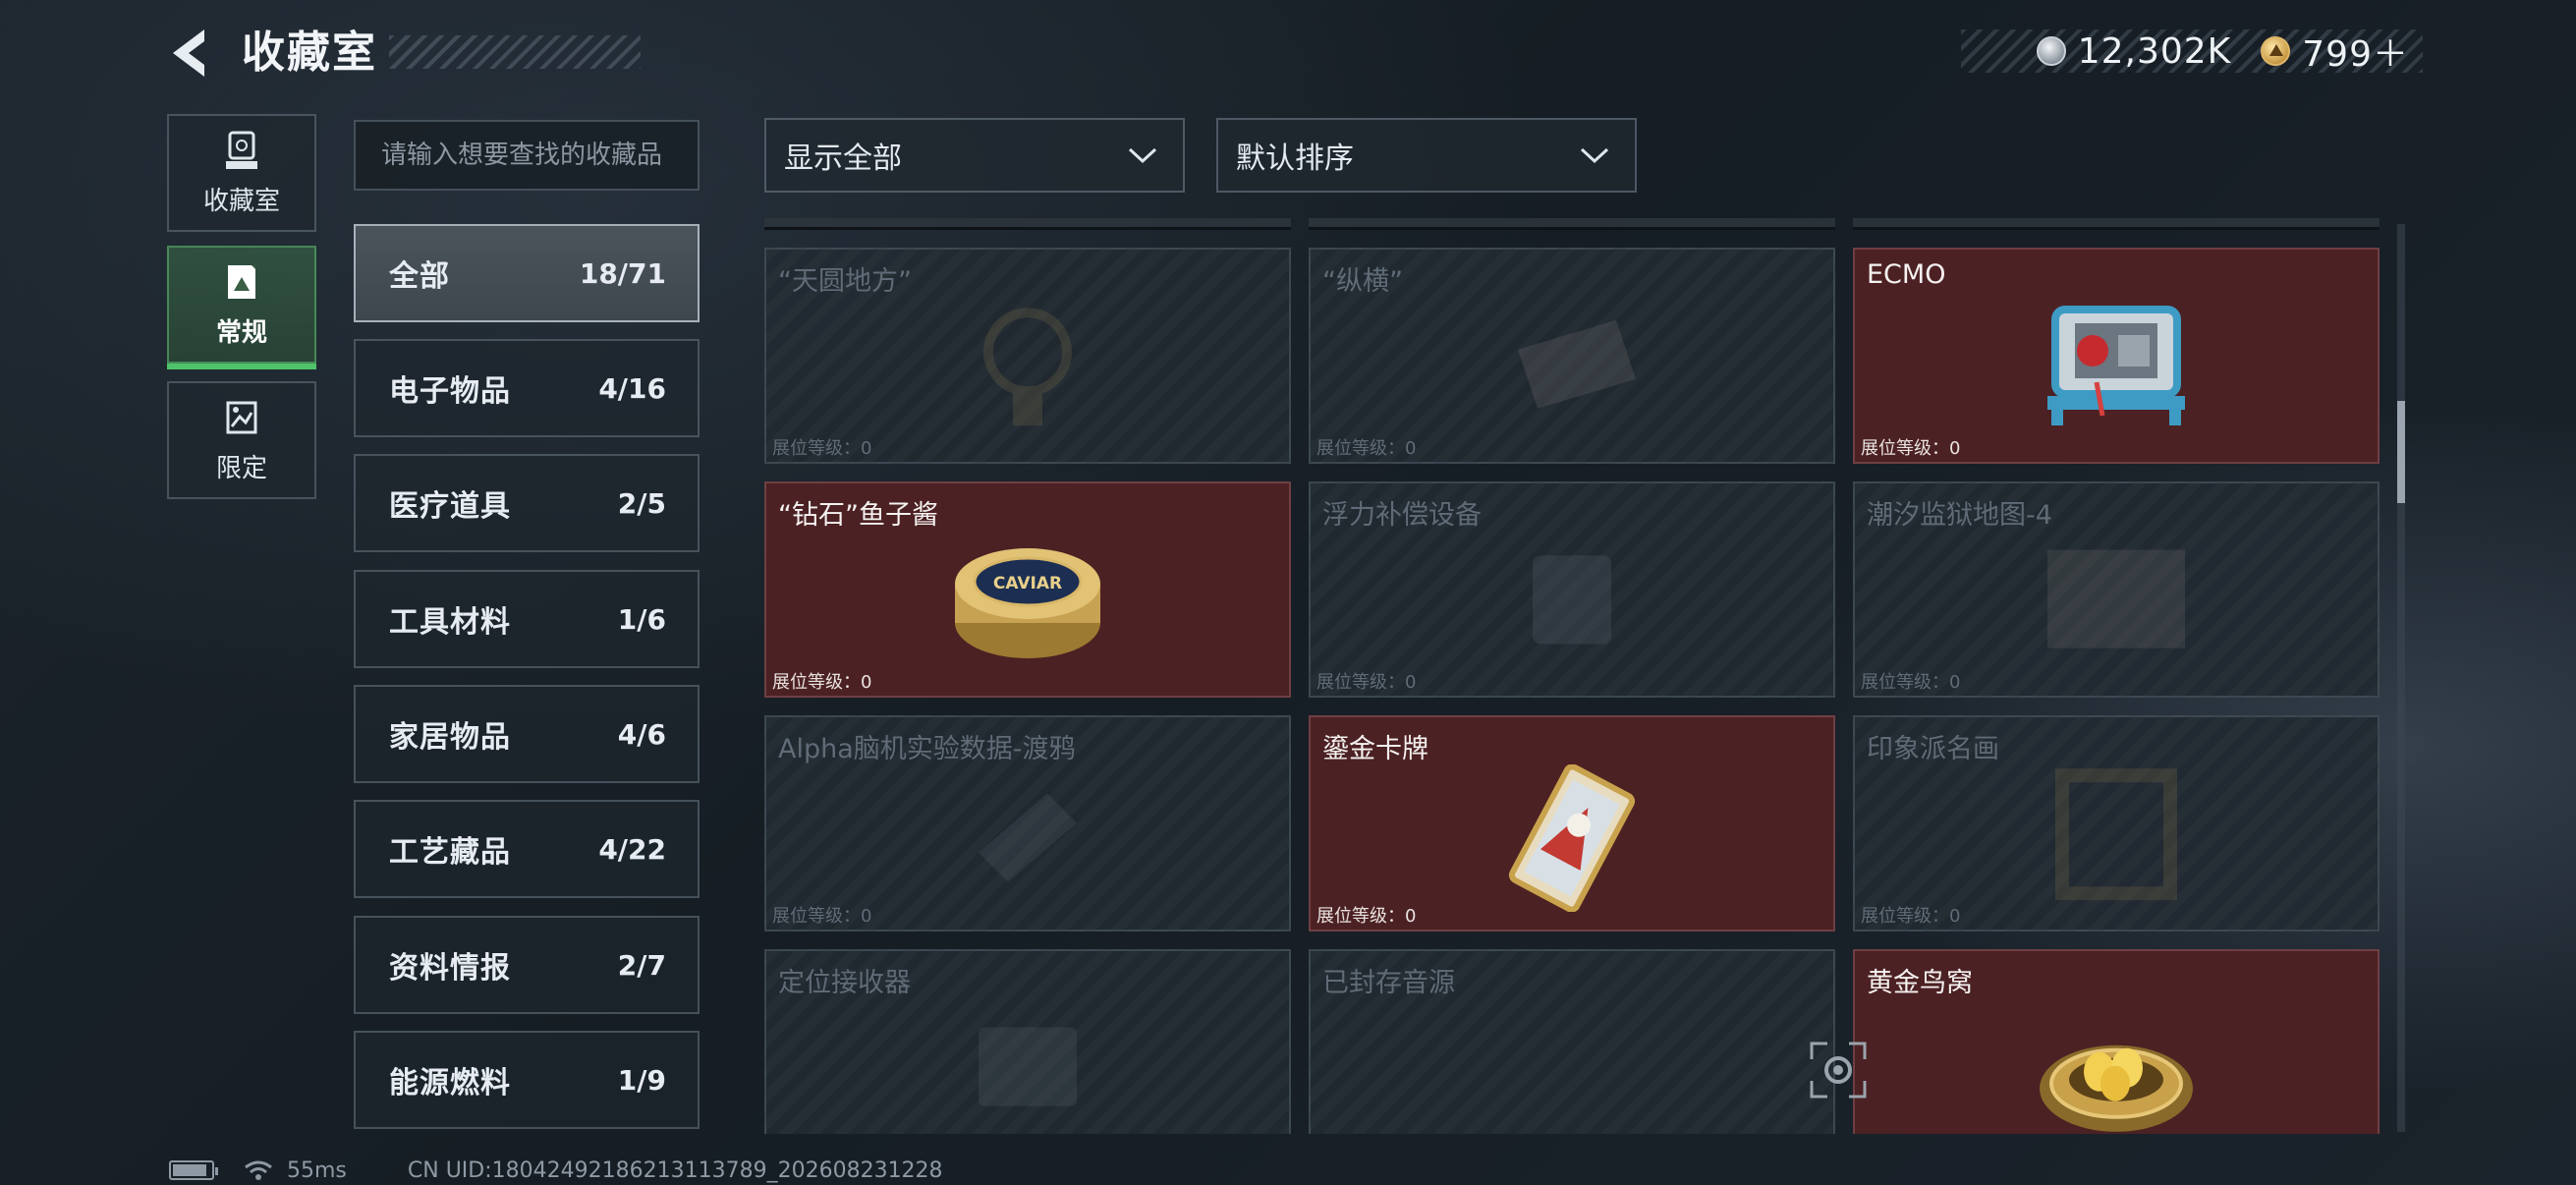  Describe the element at coordinates (258, 1170) in the screenshot. I see `wifi-icon` at that location.